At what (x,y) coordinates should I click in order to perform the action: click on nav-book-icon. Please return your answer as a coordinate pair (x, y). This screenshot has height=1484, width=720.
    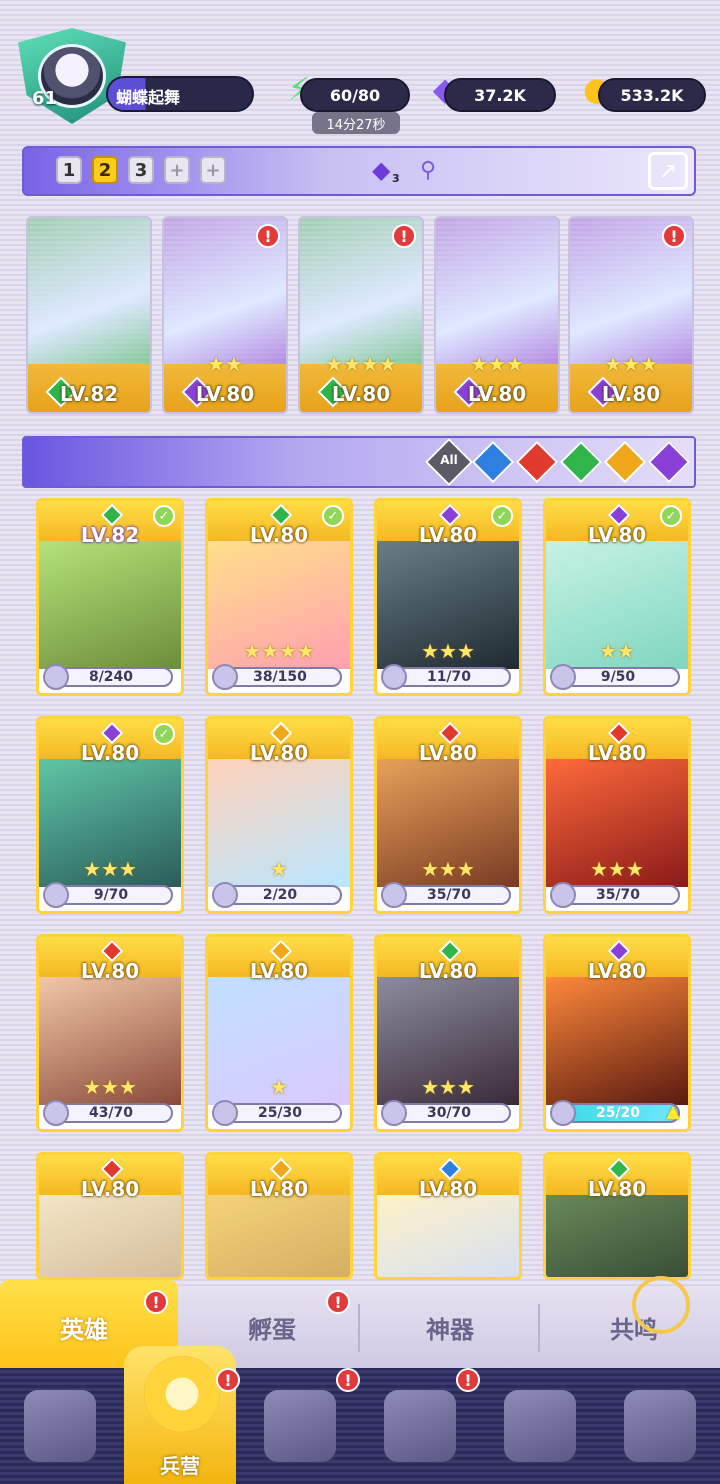
    Looking at the image, I should click on (300, 1426).